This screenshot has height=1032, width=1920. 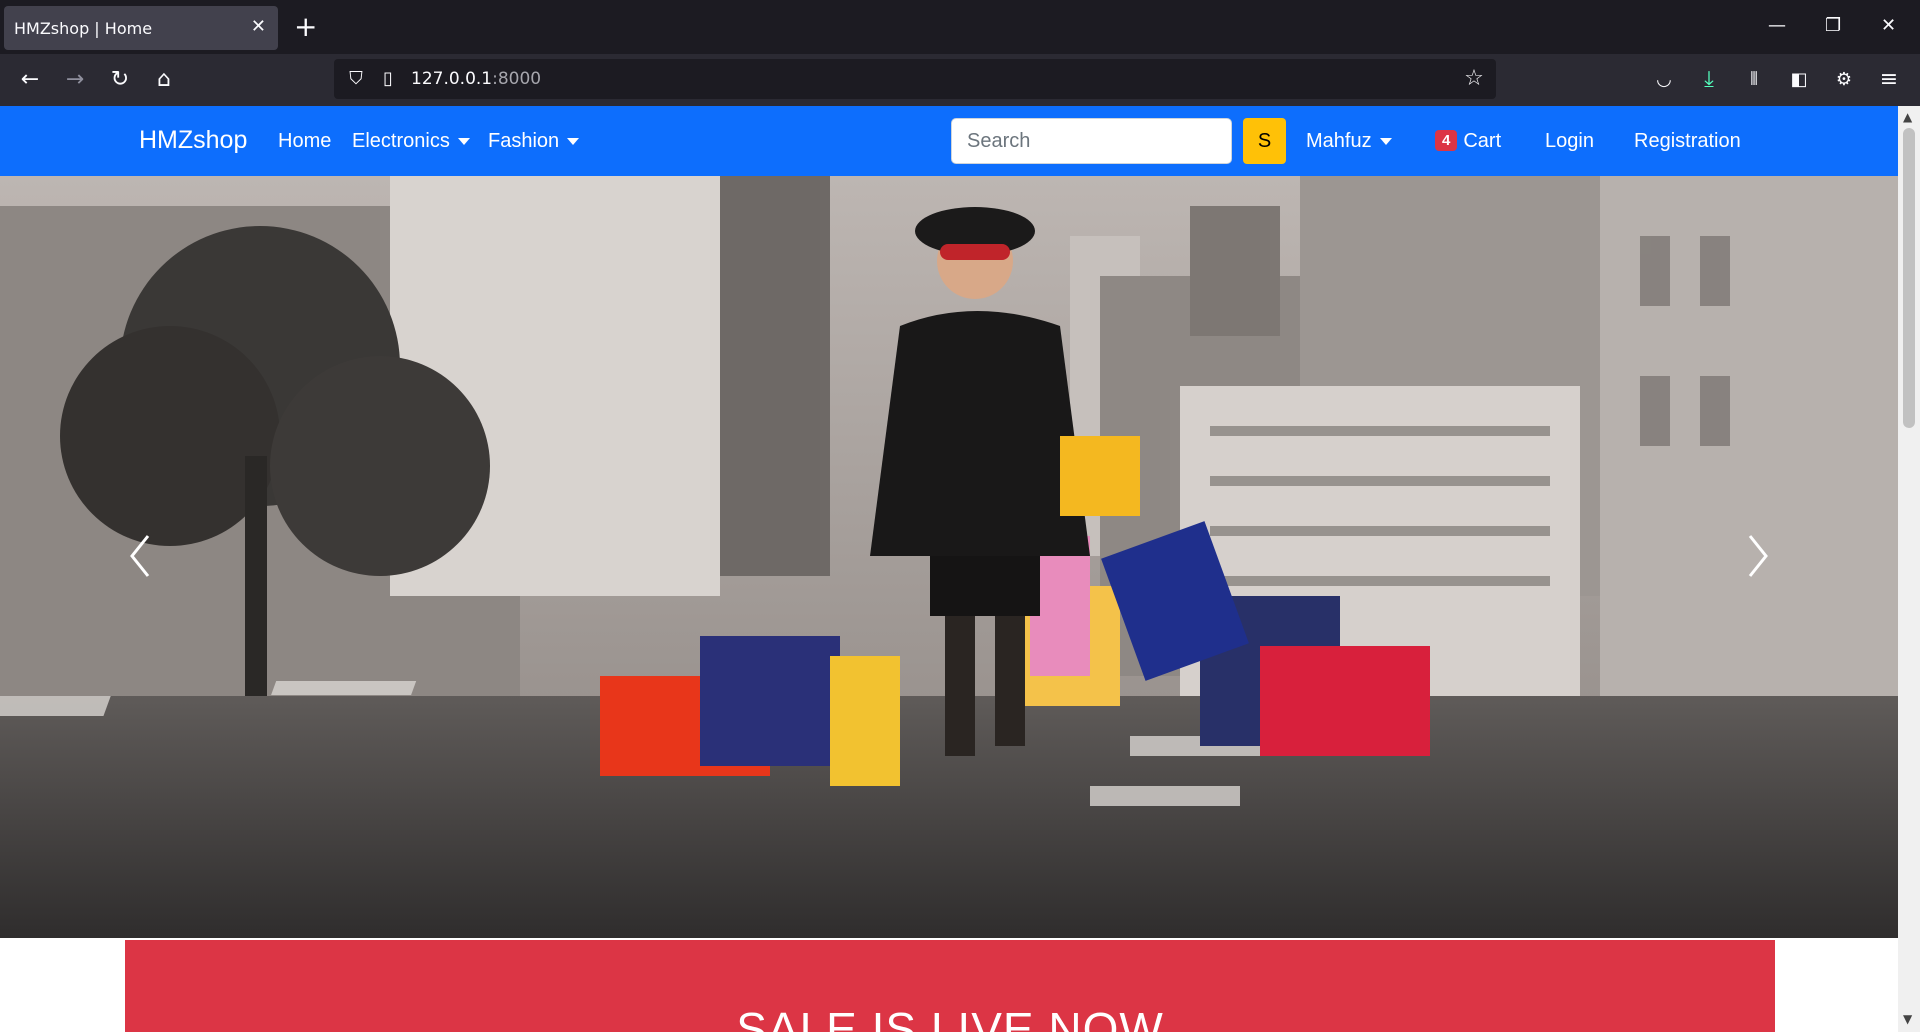 I want to click on browser-toolbar: ← → ↻ ⌂ ⛉ ▯ 127.0.0.1:8000 ☆ ◡ ⤓ ⫴ ◧ ⚙ ≡, so click(x=960, y=80).